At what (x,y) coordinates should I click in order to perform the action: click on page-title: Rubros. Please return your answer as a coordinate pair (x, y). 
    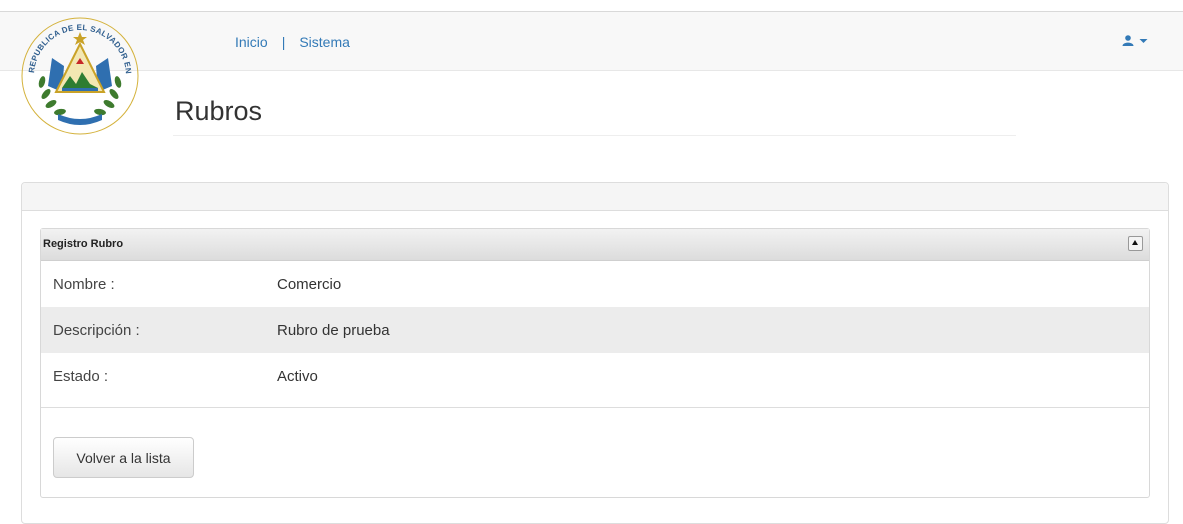
    Looking at the image, I should click on (219, 111).